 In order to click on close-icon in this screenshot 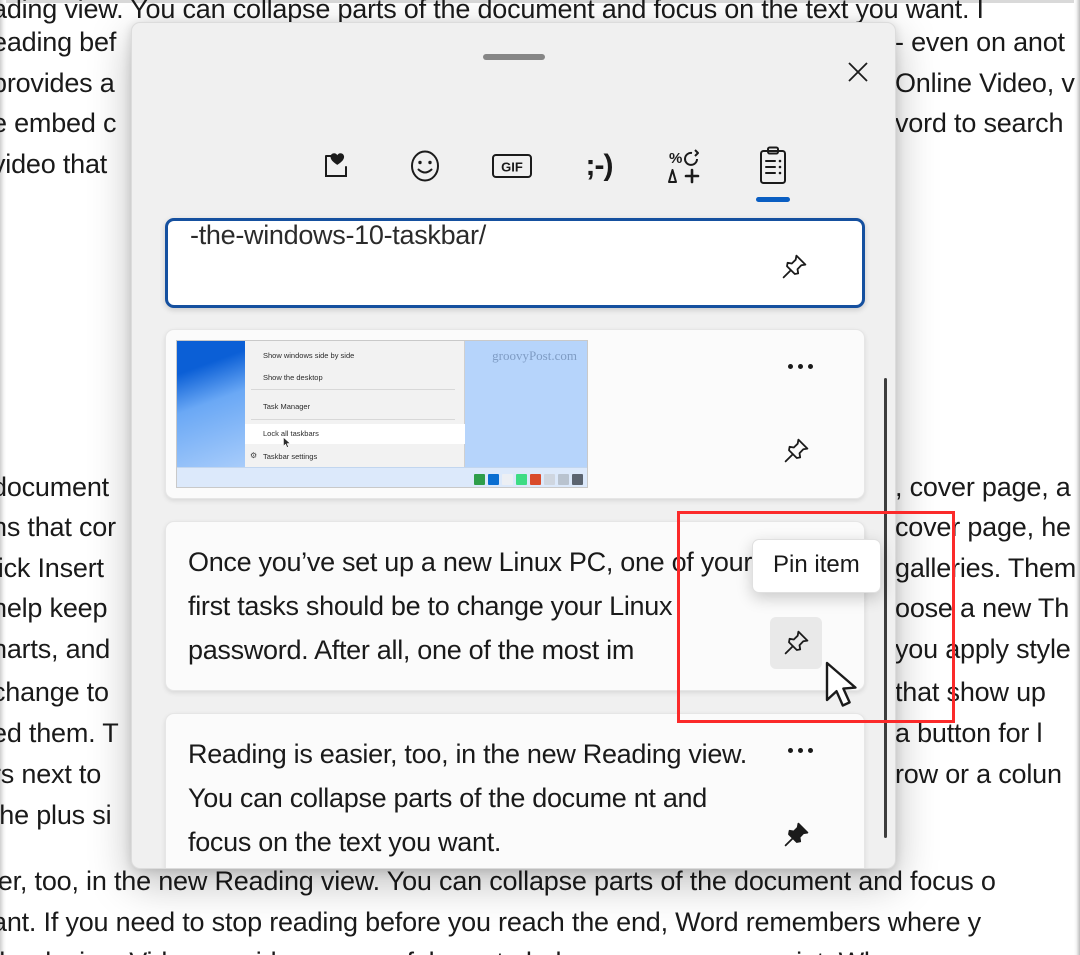, I will do `click(858, 72)`.